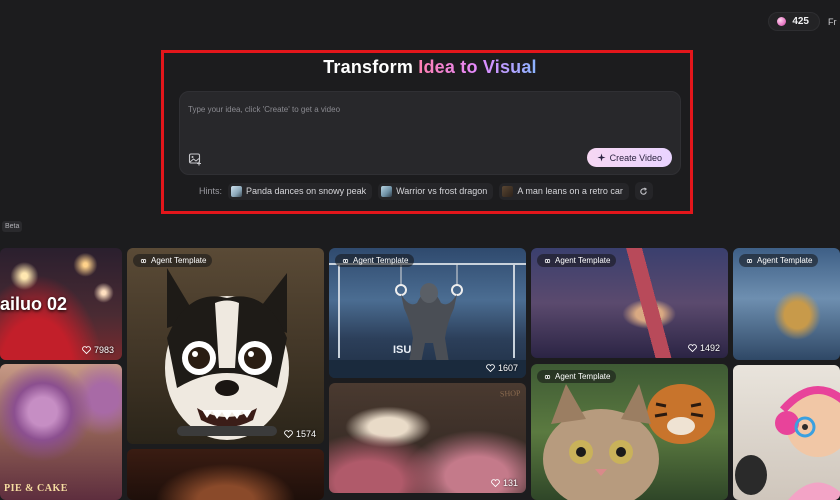 The height and width of the screenshot is (500, 840). What do you see at coordinates (34, 304) in the screenshot?
I see `card-overlay-text: ailuo 02` at bounding box center [34, 304].